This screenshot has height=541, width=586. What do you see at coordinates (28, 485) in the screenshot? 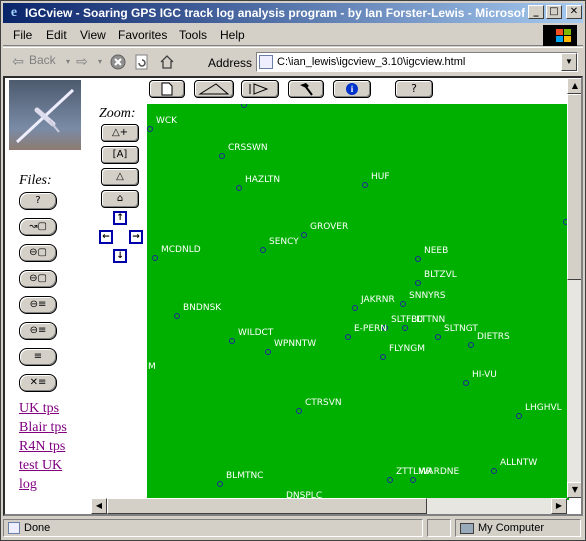
I see `link-log: log` at bounding box center [28, 485].